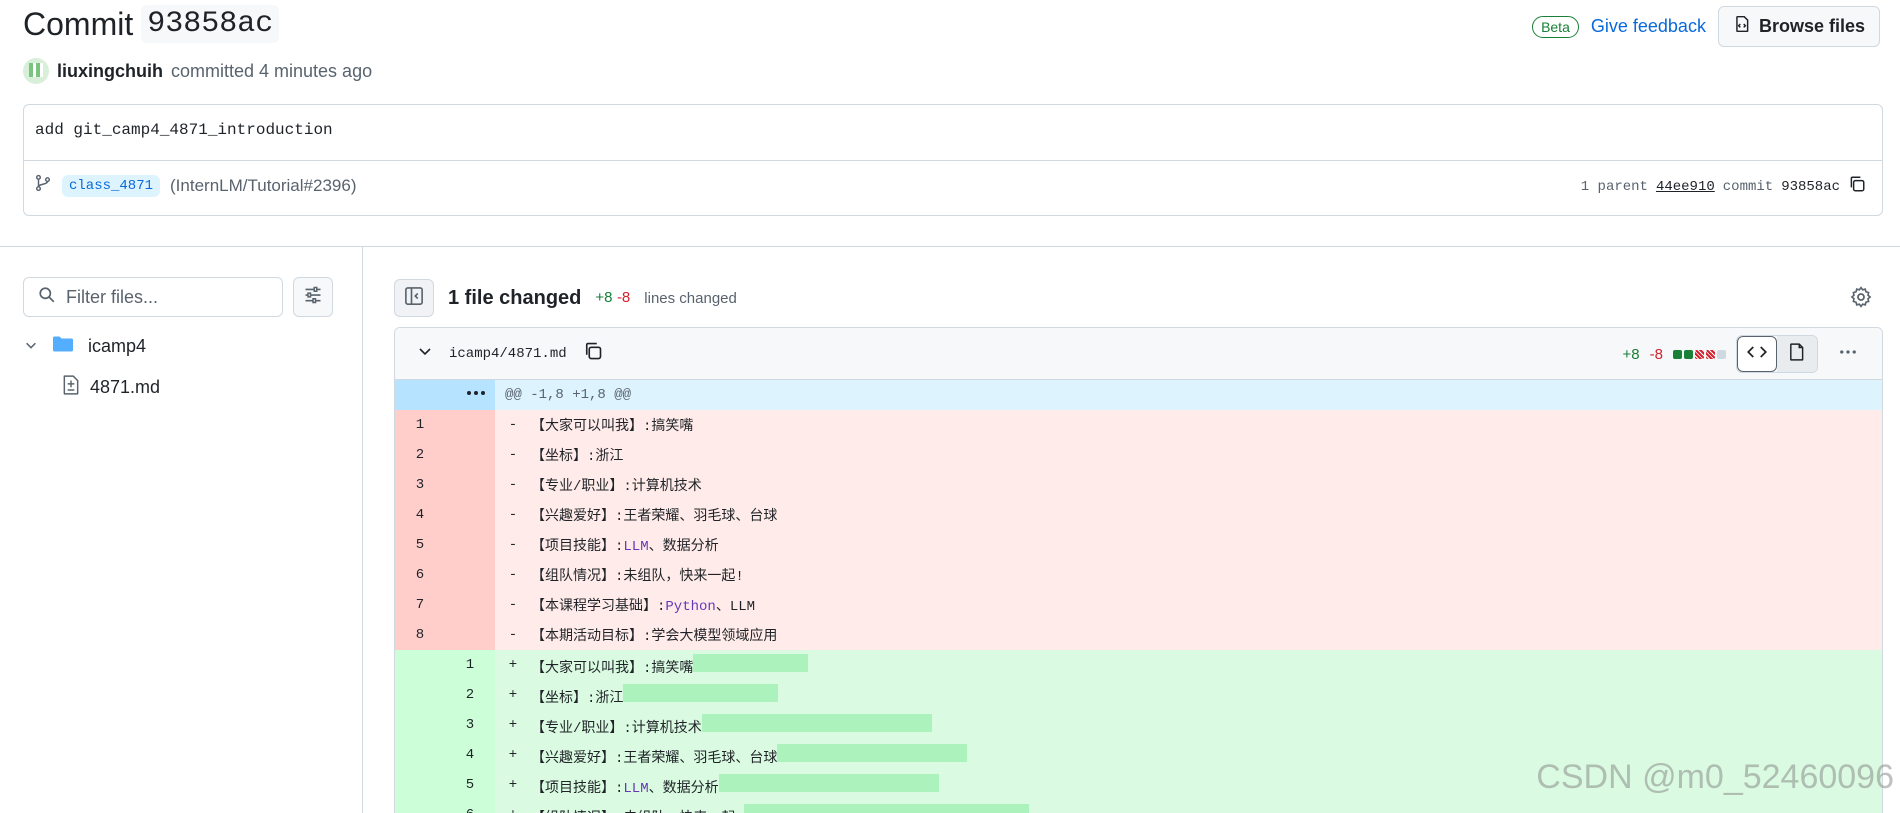 The width and height of the screenshot is (1900, 813). I want to click on diffstat-bar, so click(1699, 354).